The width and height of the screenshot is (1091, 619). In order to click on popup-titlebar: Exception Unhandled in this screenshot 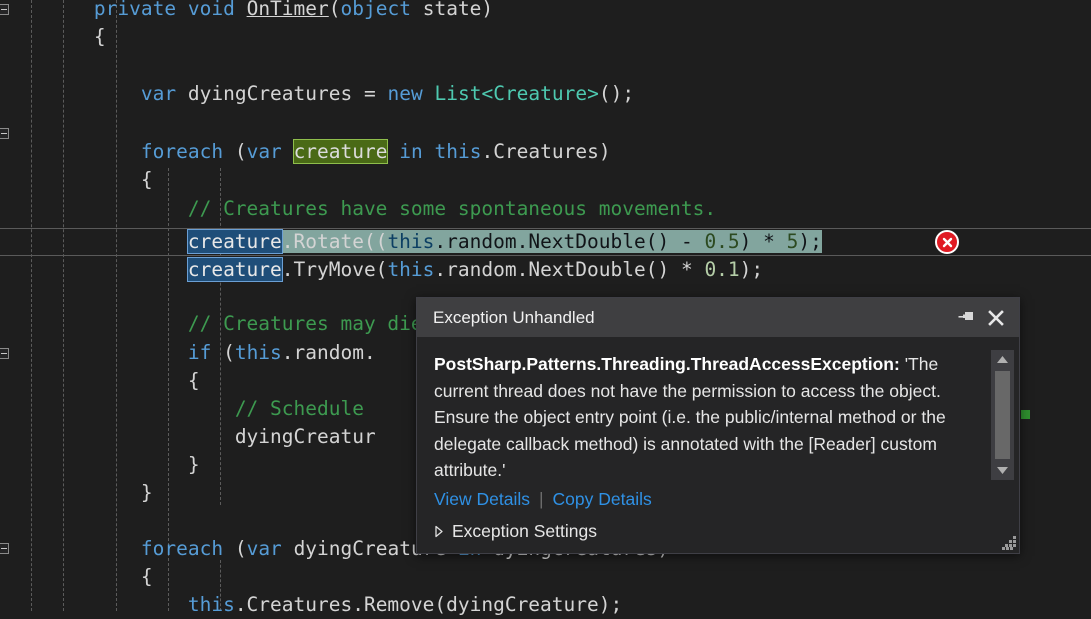, I will do `click(718, 317)`.